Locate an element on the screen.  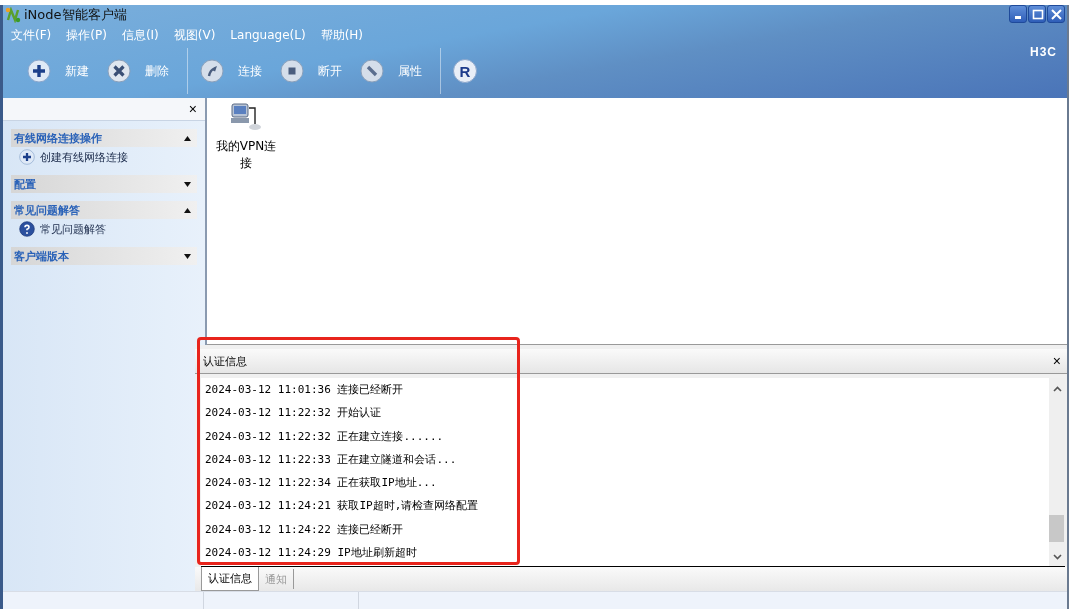
stop-icon is located at coordinates (292, 71).